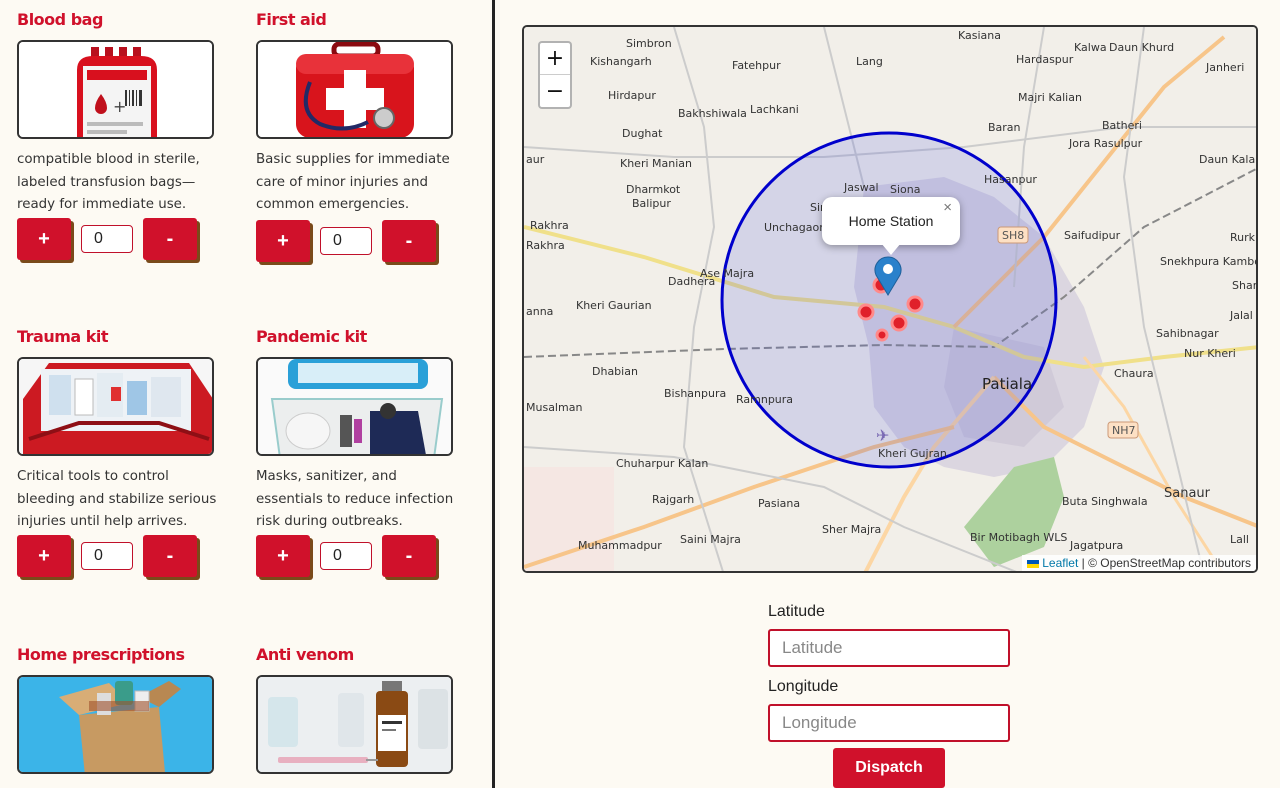  What do you see at coordinates (1239, 539) in the screenshot?
I see `place-label: Lall` at bounding box center [1239, 539].